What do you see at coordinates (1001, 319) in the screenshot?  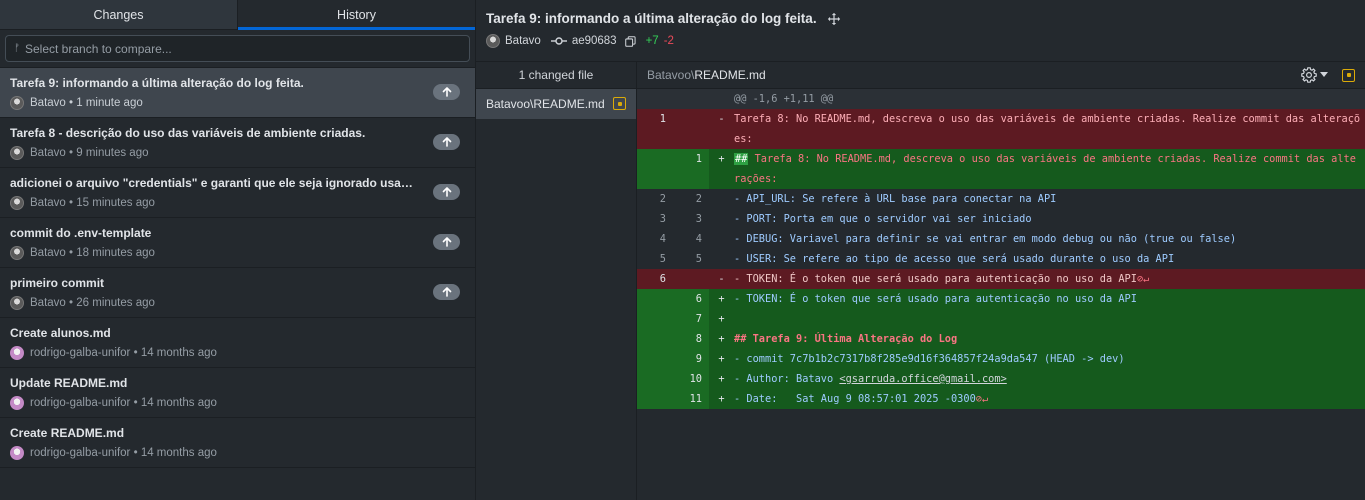 I see `diff-line: 7 +` at bounding box center [1001, 319].